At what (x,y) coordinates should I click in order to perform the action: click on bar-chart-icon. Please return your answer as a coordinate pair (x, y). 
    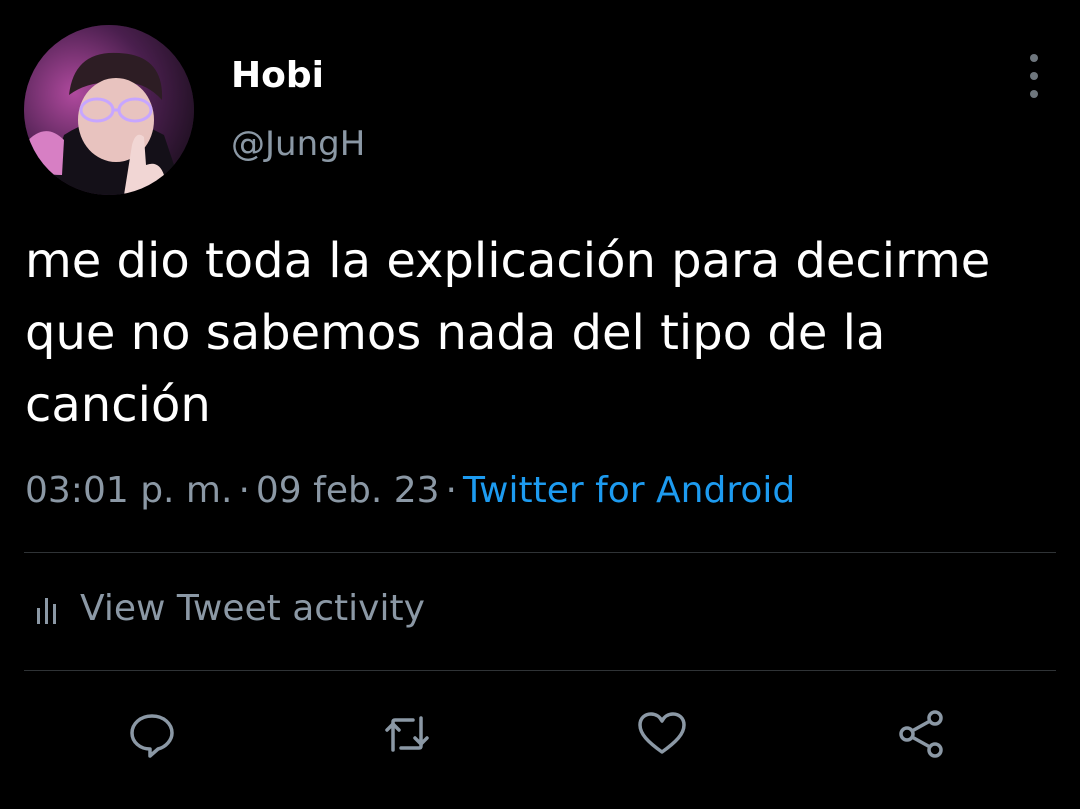
    Looking at the image, I should click on (46, 610).